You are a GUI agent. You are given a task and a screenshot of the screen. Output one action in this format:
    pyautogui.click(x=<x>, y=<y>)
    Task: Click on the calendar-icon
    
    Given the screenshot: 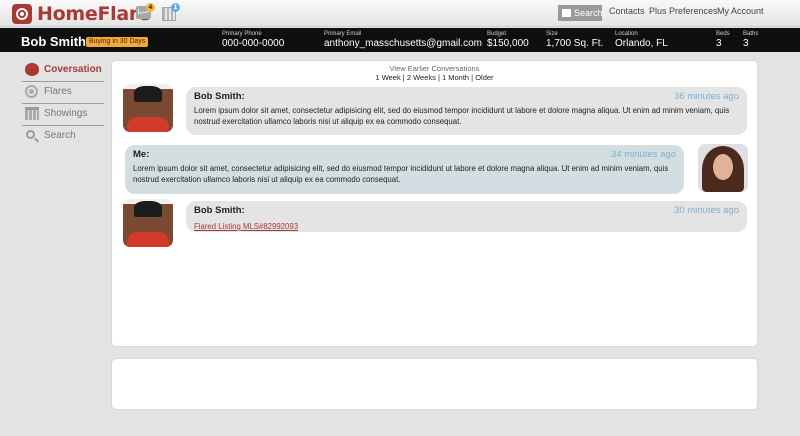 What is the action you would take?
    pyautogui.click(x=32, y=113)
    